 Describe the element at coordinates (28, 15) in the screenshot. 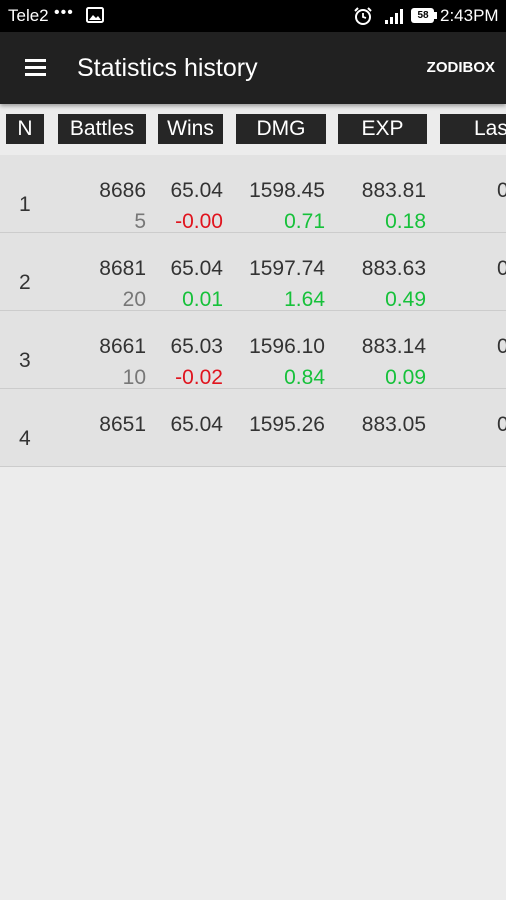

I see `carrier-name: Tele2` at that location.